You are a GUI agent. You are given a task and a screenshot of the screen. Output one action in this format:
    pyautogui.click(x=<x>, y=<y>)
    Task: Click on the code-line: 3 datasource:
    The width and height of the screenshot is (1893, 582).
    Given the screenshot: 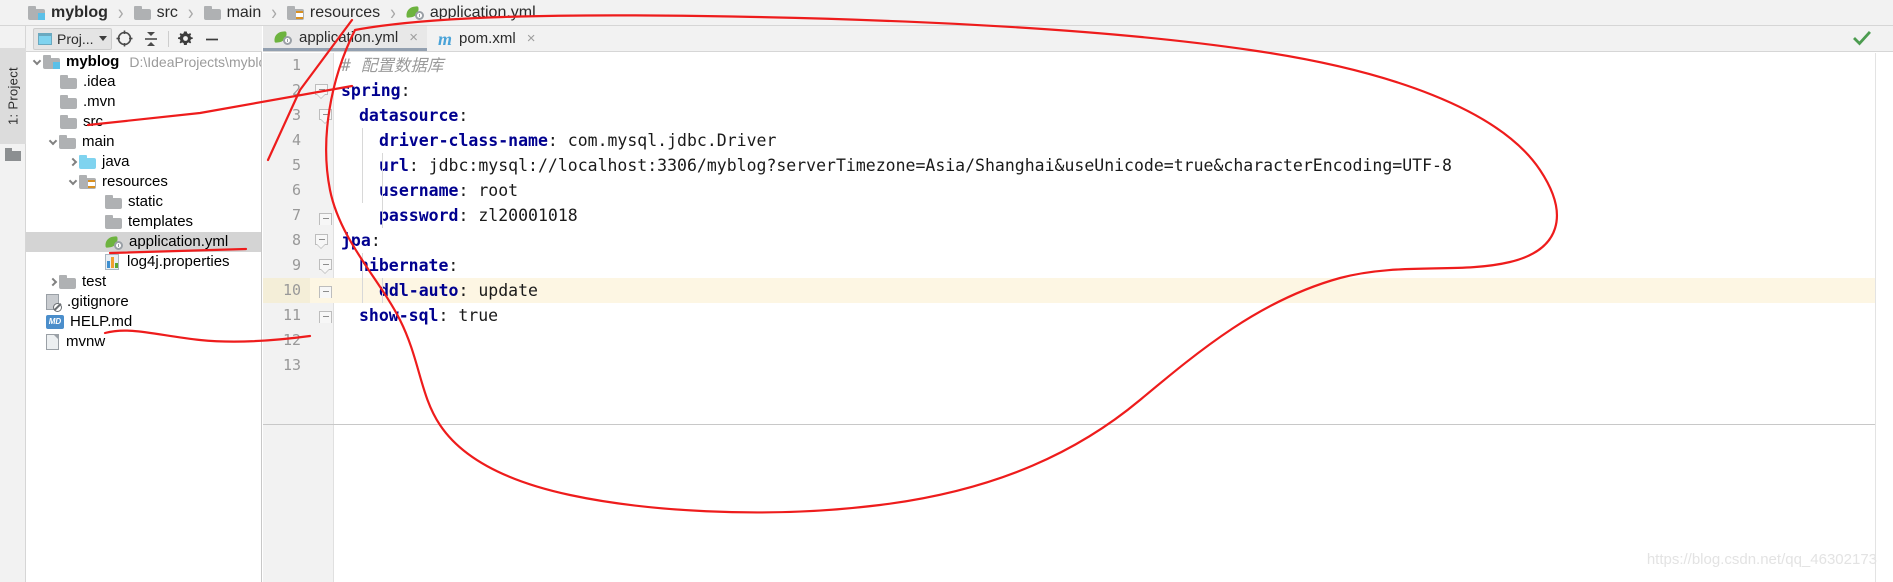 What is the action you would take?
    pyautogui.click(x=1078, y=115)
    